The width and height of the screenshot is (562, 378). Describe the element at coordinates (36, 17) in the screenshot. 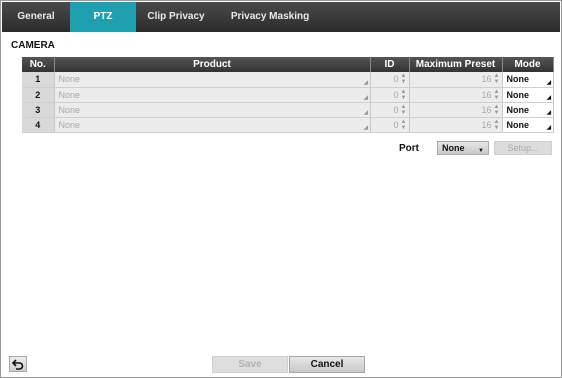

I see `tab-general: General` at that location.